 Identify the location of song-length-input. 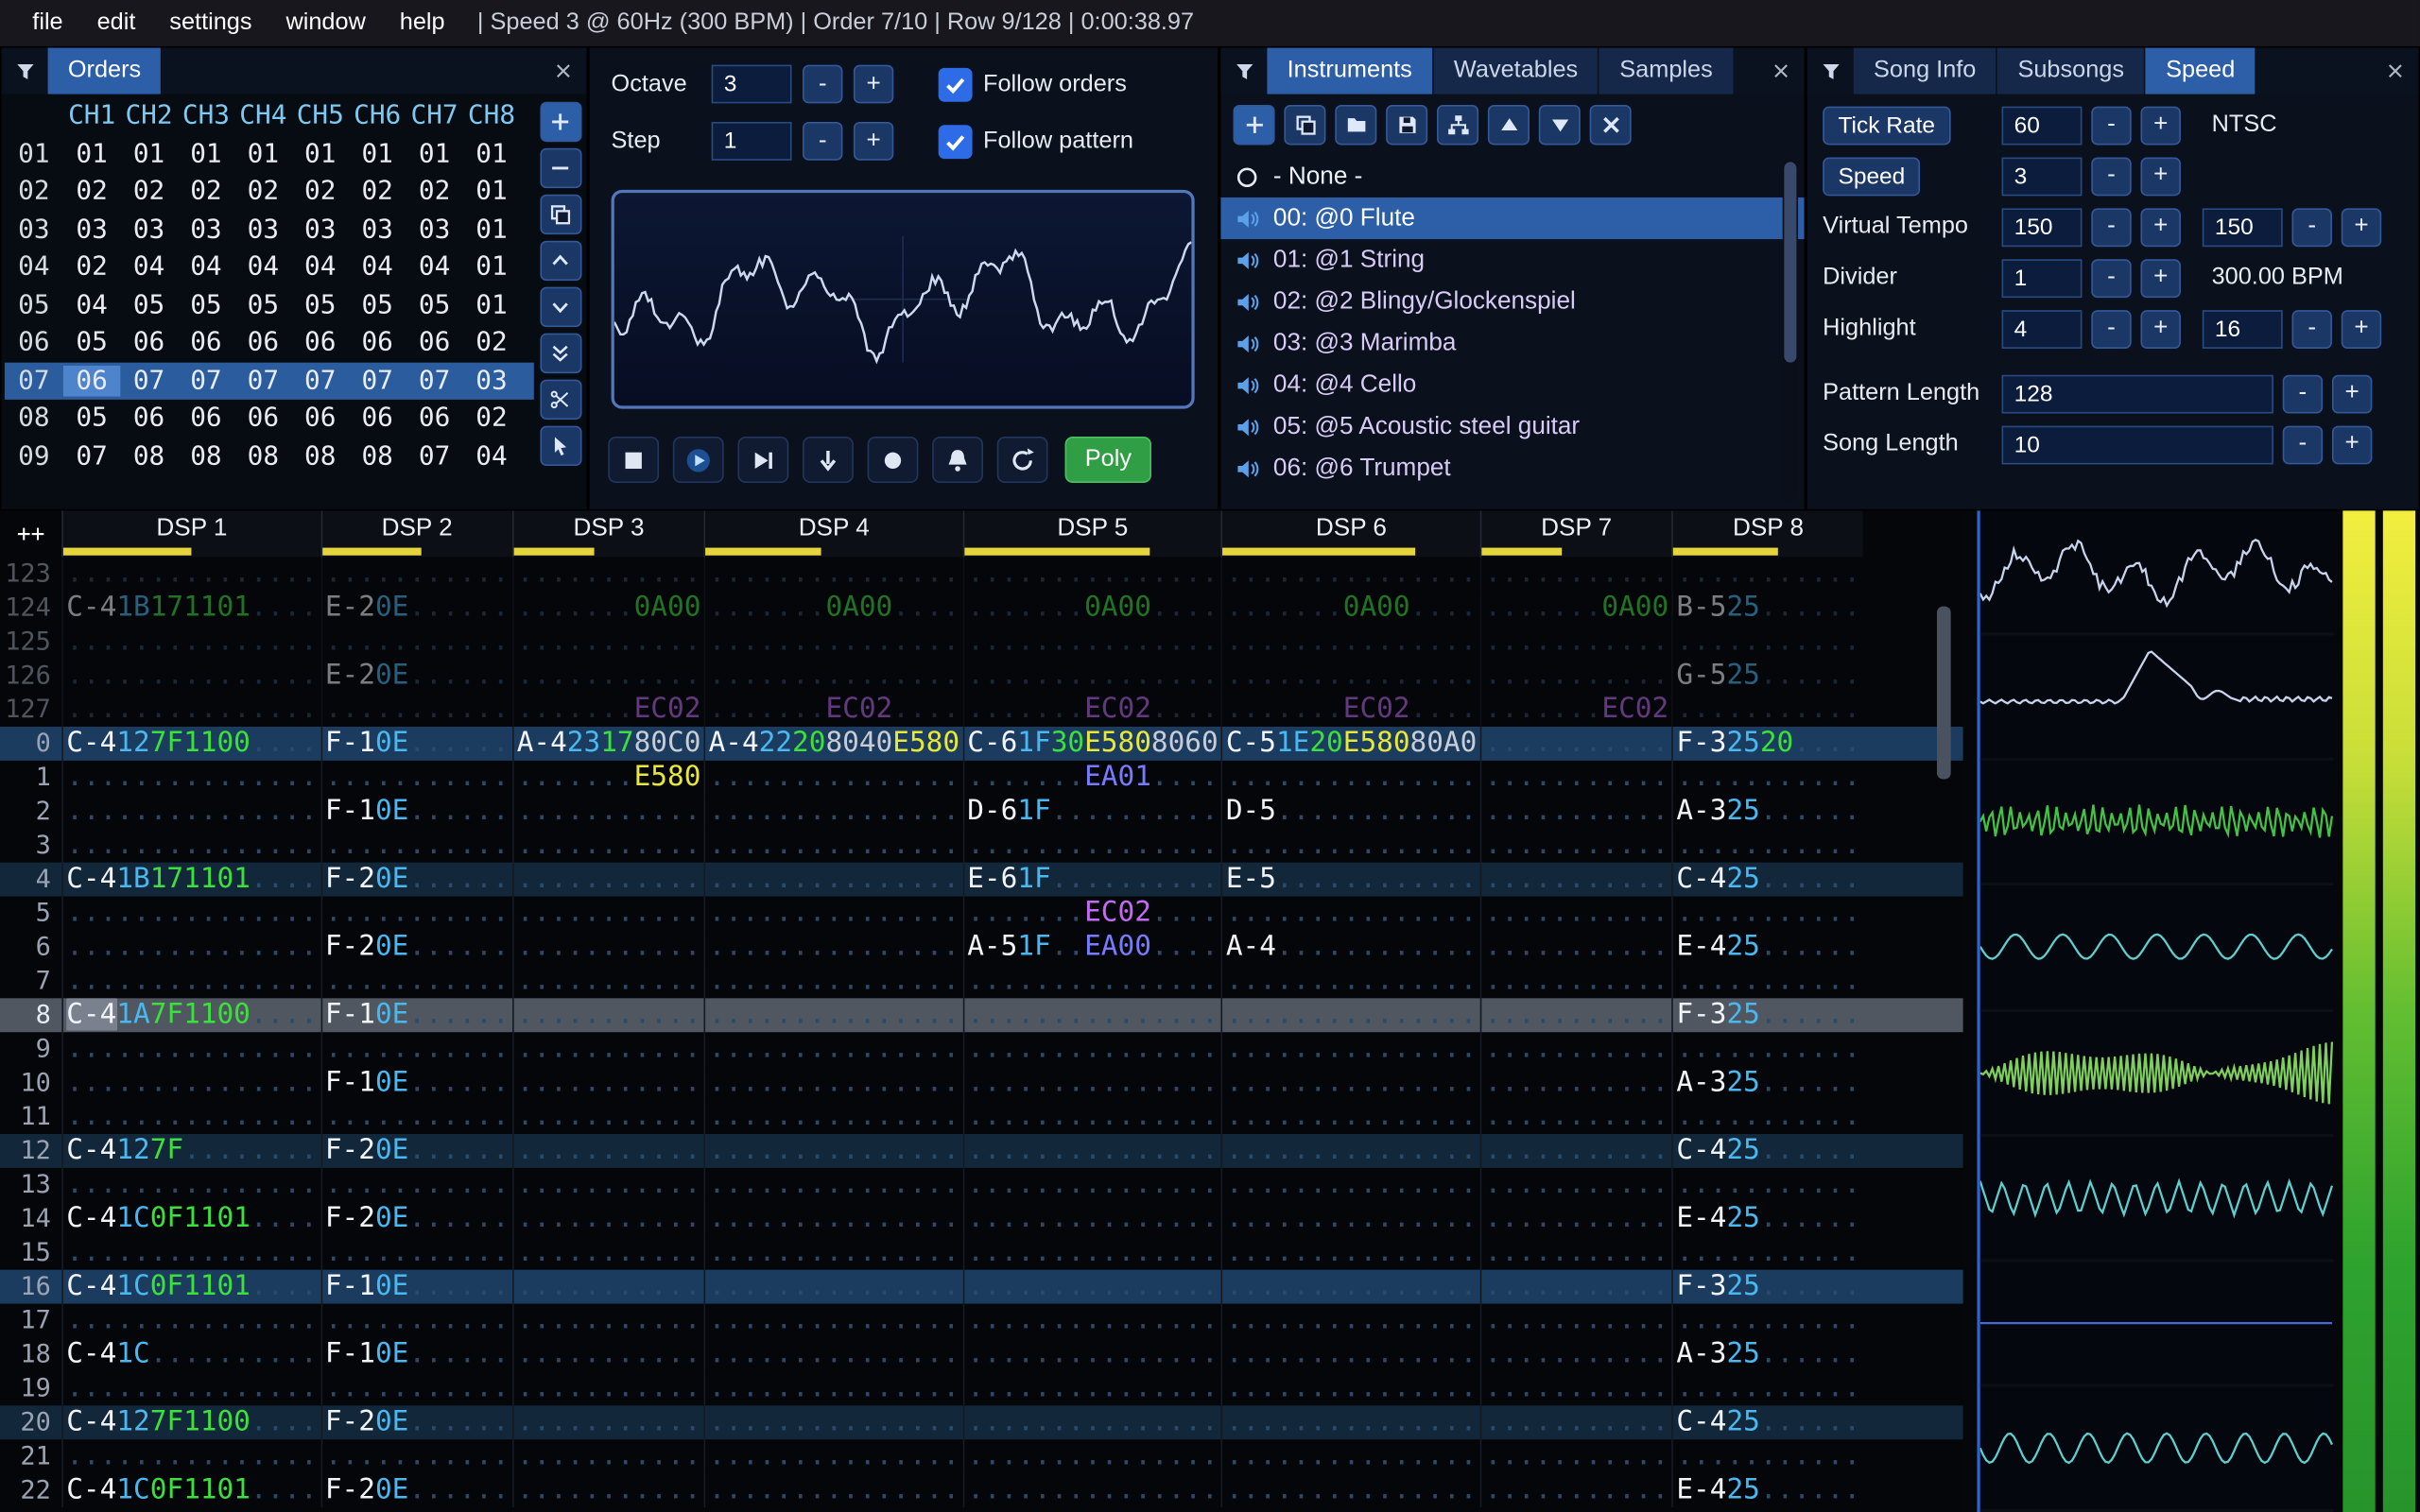
(2137, 444).